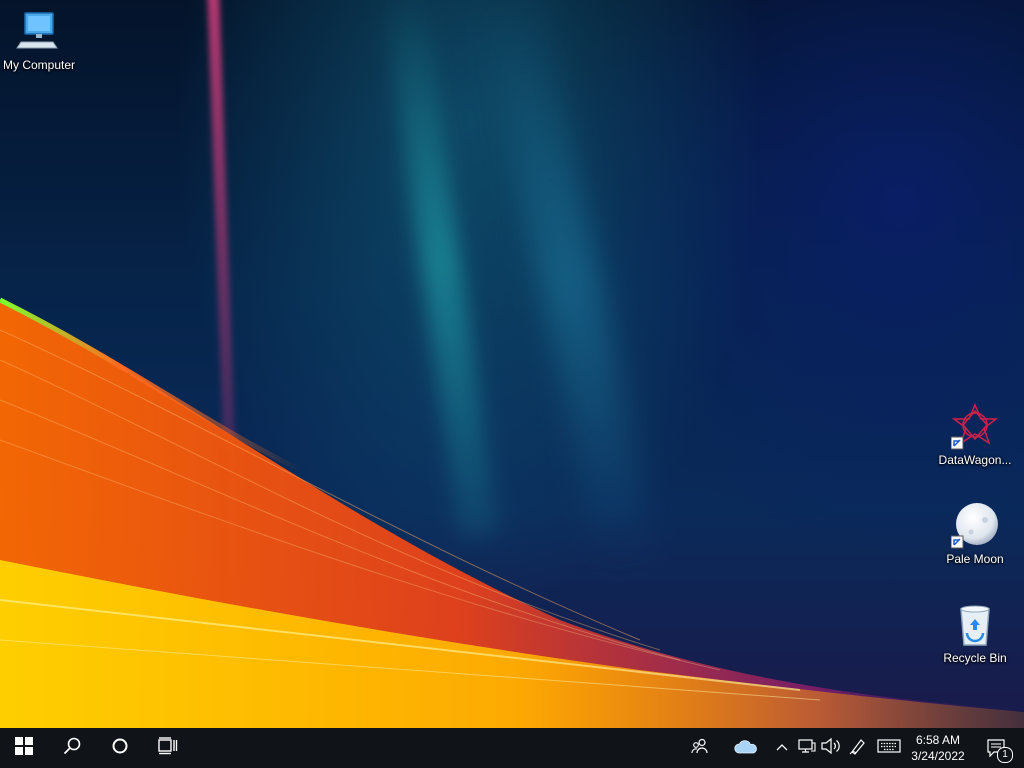  What do you see at coordinates (512, 748) in the screenshot?
I see `taskbar: 6:58 AM 3/24/2022 1` at bounding box center [512, 748].